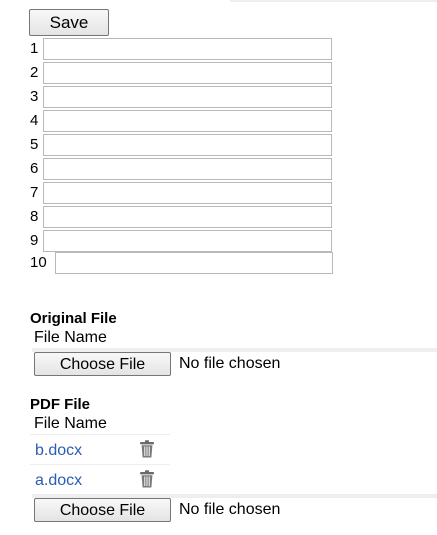 The width and height of the screenshot is (437, 535). I want to click on row-number: 6, so click(34, 168).